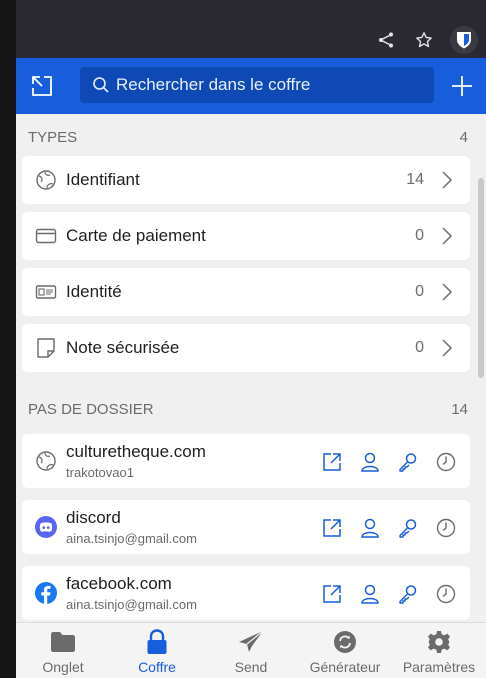  Describe the element at coordinates (91, 409) in the screenshot. I see `folder-title: PAS DE DOSSIER` at that location.